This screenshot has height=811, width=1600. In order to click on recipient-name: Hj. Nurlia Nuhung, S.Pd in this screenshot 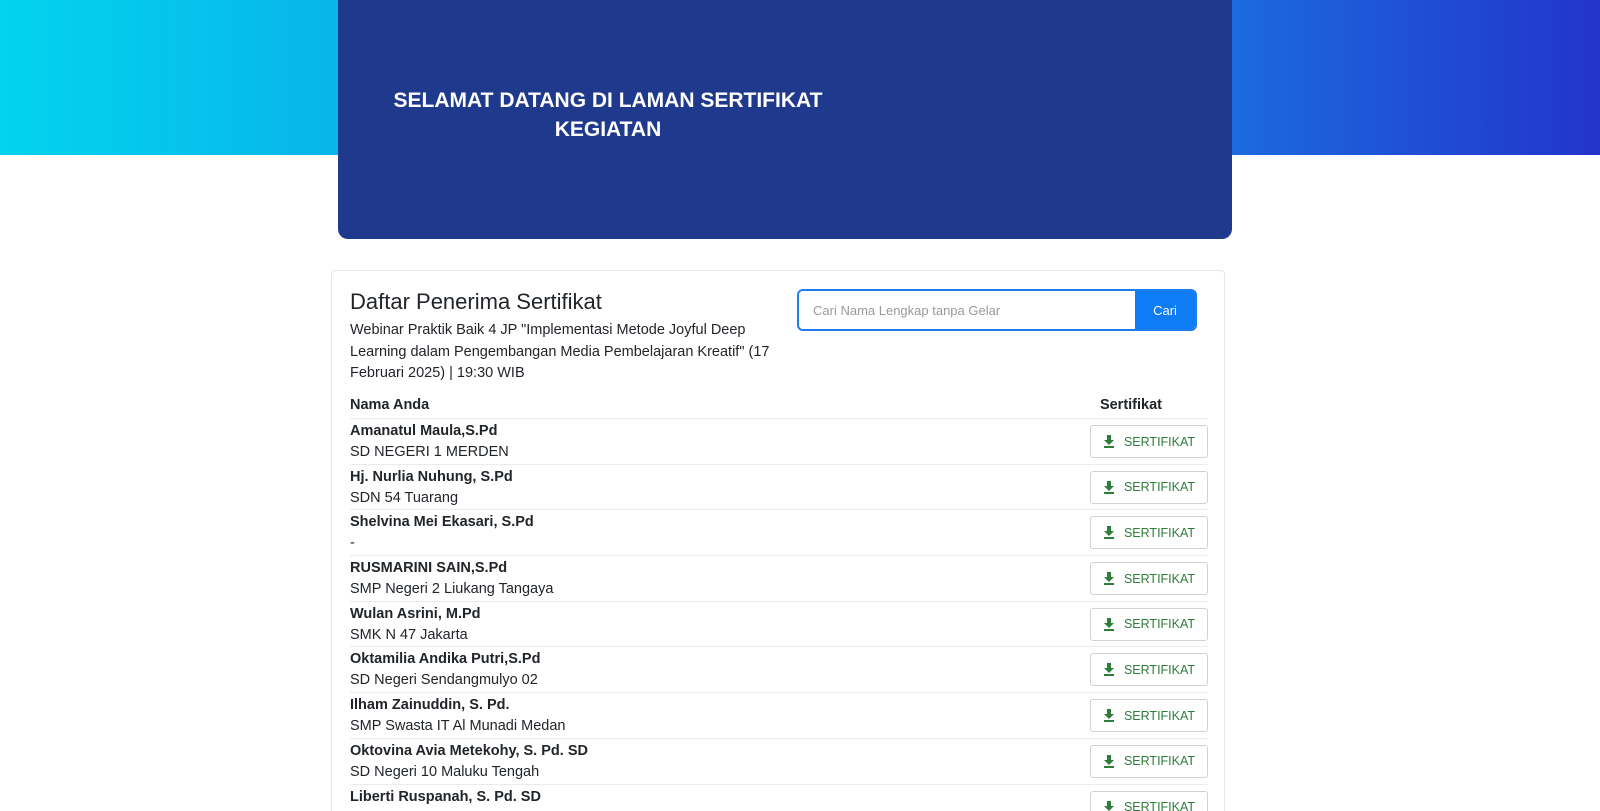, I will do `click(431, 476)`.